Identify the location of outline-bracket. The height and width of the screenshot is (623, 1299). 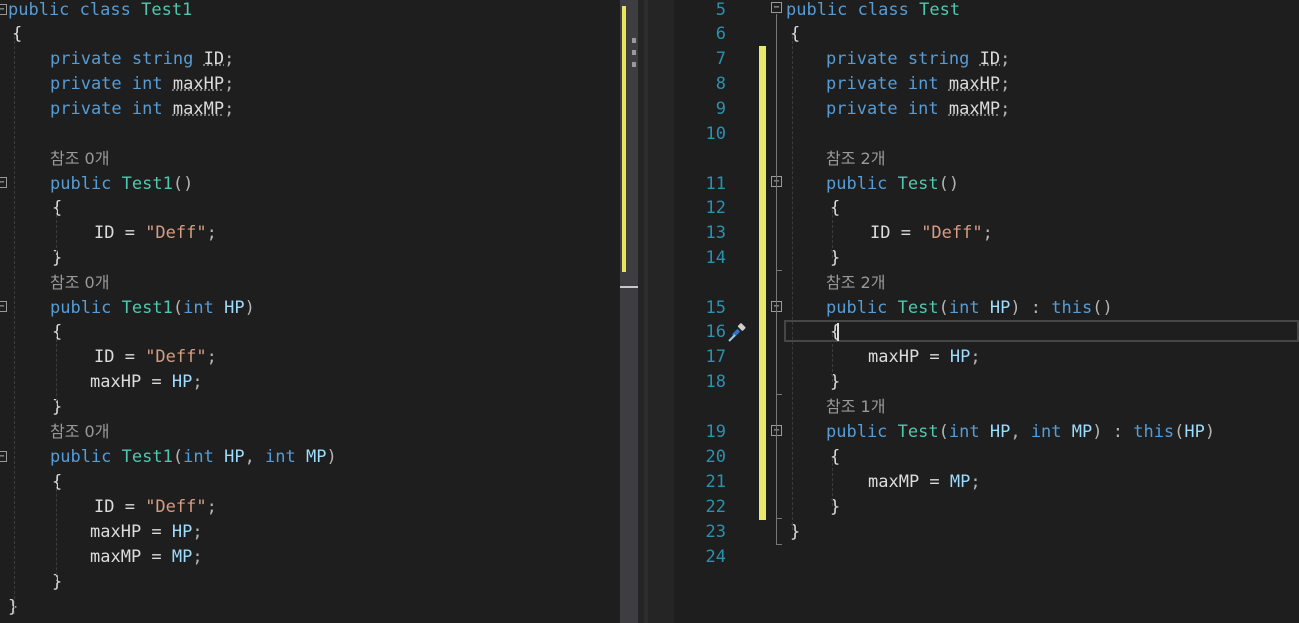
(776, 353).